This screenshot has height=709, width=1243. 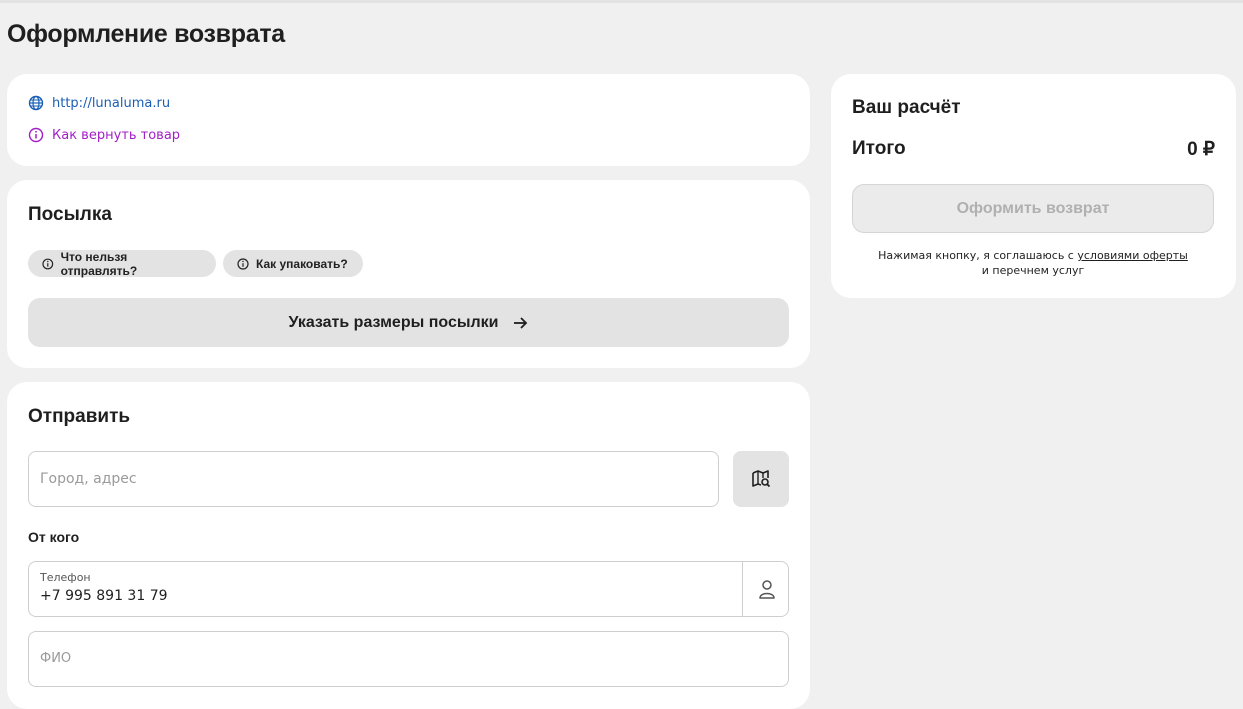 I want to click on size-button-label: Указать размеры посылки, so click(x=393, y=322).